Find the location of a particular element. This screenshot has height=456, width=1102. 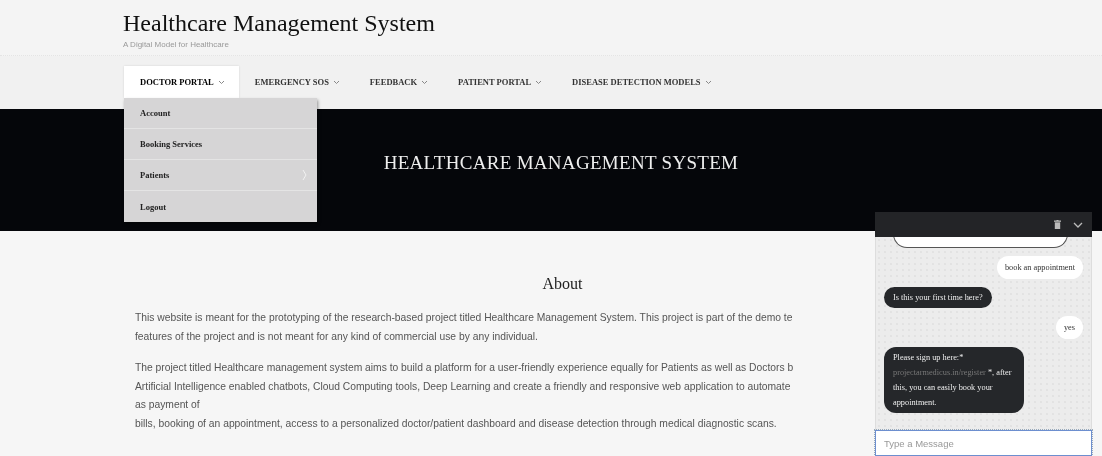

trash-icon is located at coordinates (1057, 224).